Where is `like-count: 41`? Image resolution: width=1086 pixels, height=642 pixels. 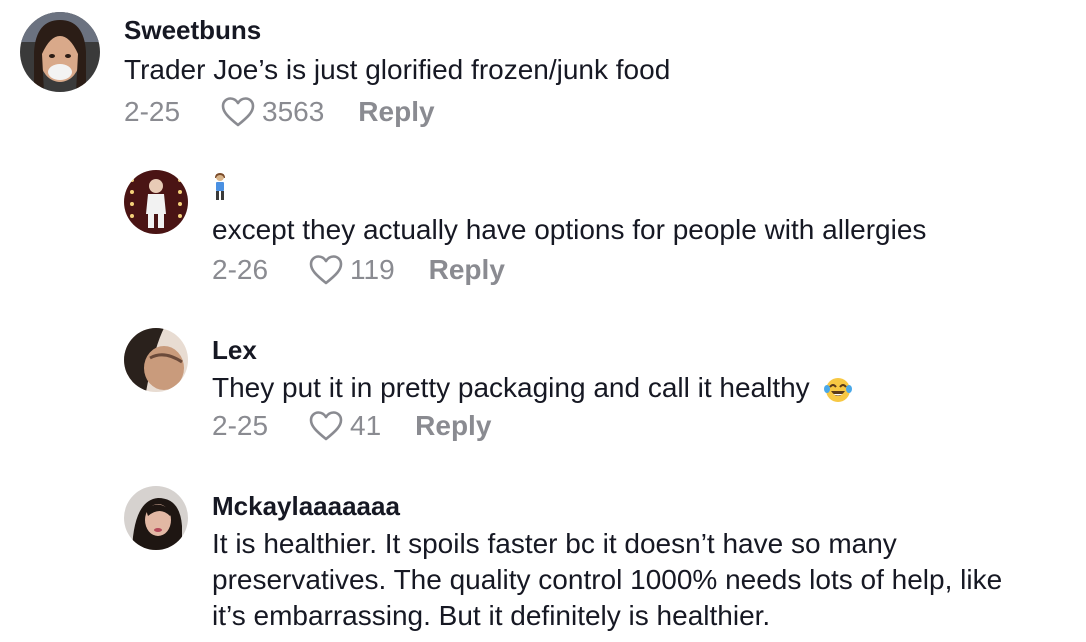 like-count: 41 is located at coordinates (366, 425).